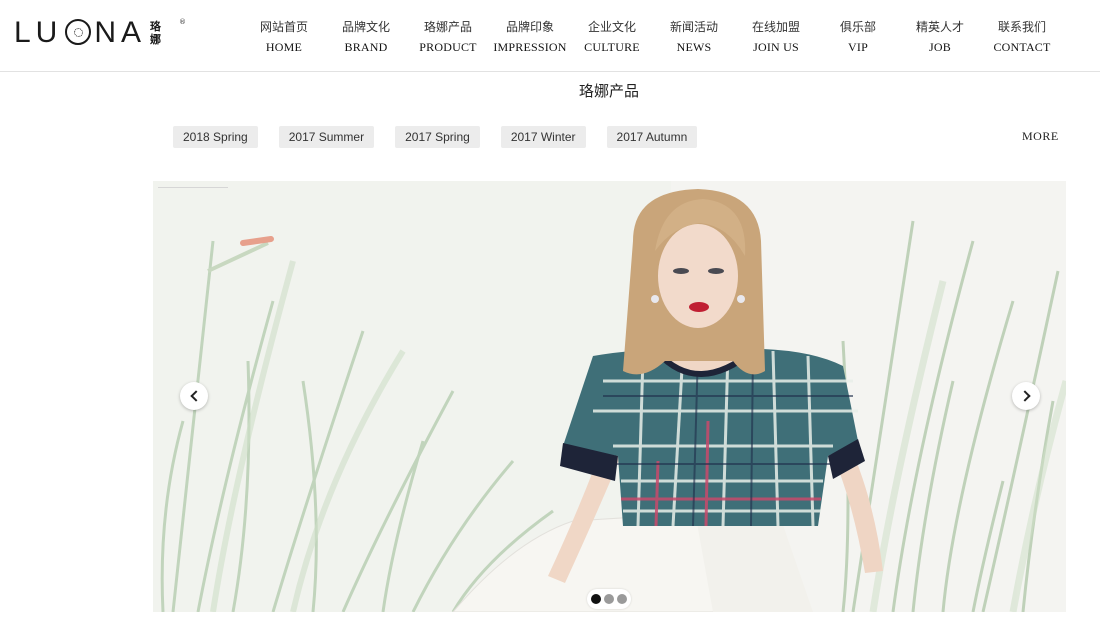 The height and width of the screenshot is (618, 1100). Describe the element at coordinates (693, 27) in the screenshot. I see `nav-label-cn: 新闻活动` at that location.